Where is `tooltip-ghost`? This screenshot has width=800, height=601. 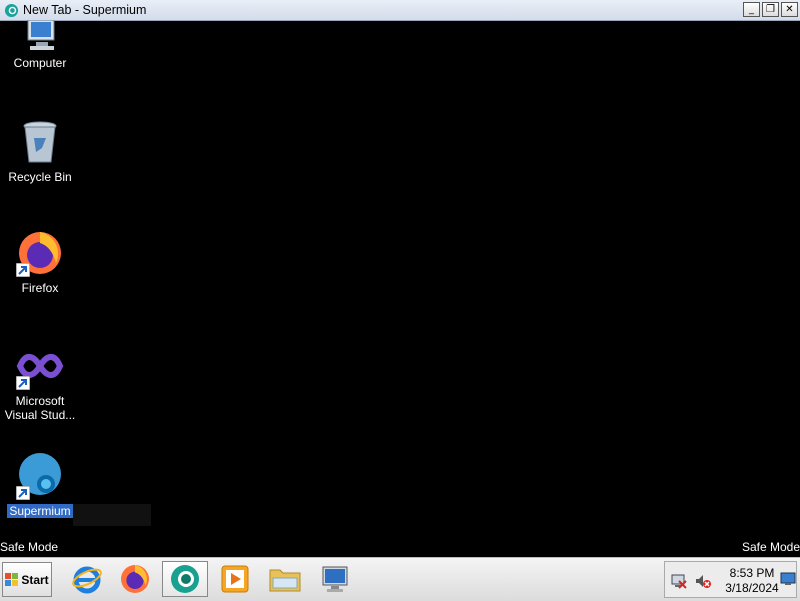 tooltip-ghost is located at coordinates (112, 515).